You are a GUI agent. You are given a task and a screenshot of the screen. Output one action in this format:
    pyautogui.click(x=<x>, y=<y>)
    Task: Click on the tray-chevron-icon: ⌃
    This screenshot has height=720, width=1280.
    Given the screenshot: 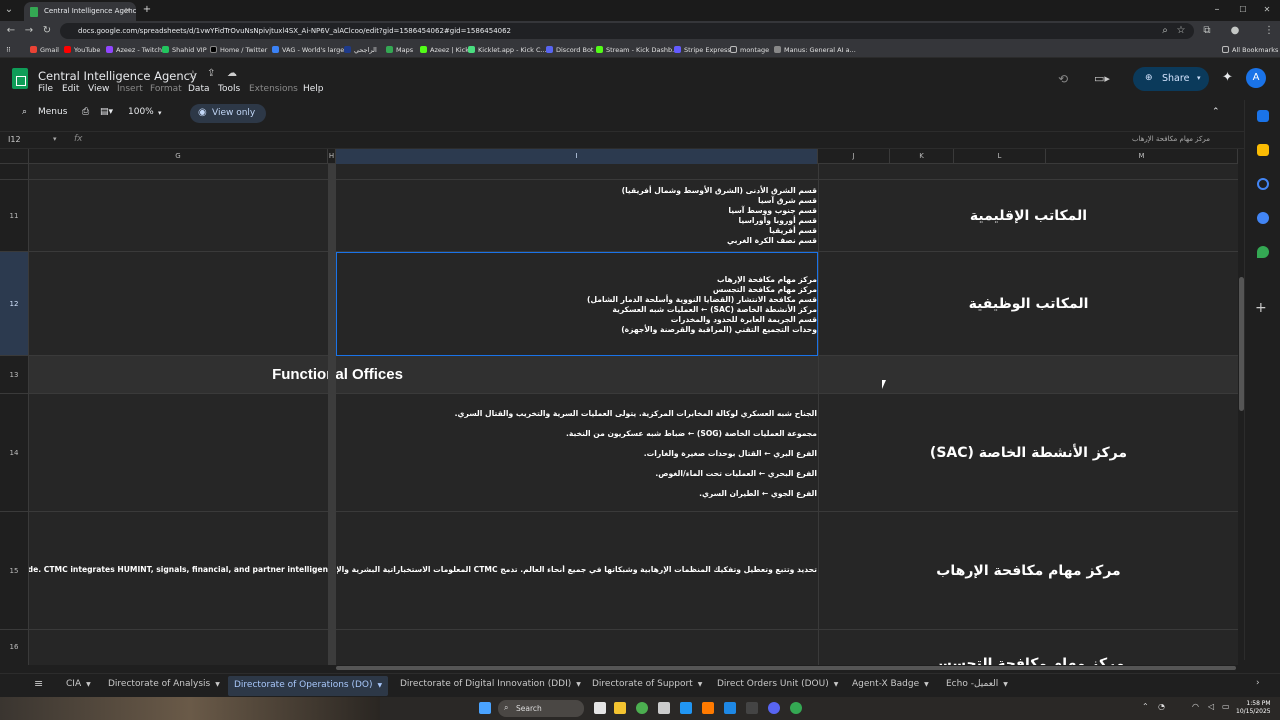 What is the action you would take?
    pyautogui.click(x=1145, y=706)
    